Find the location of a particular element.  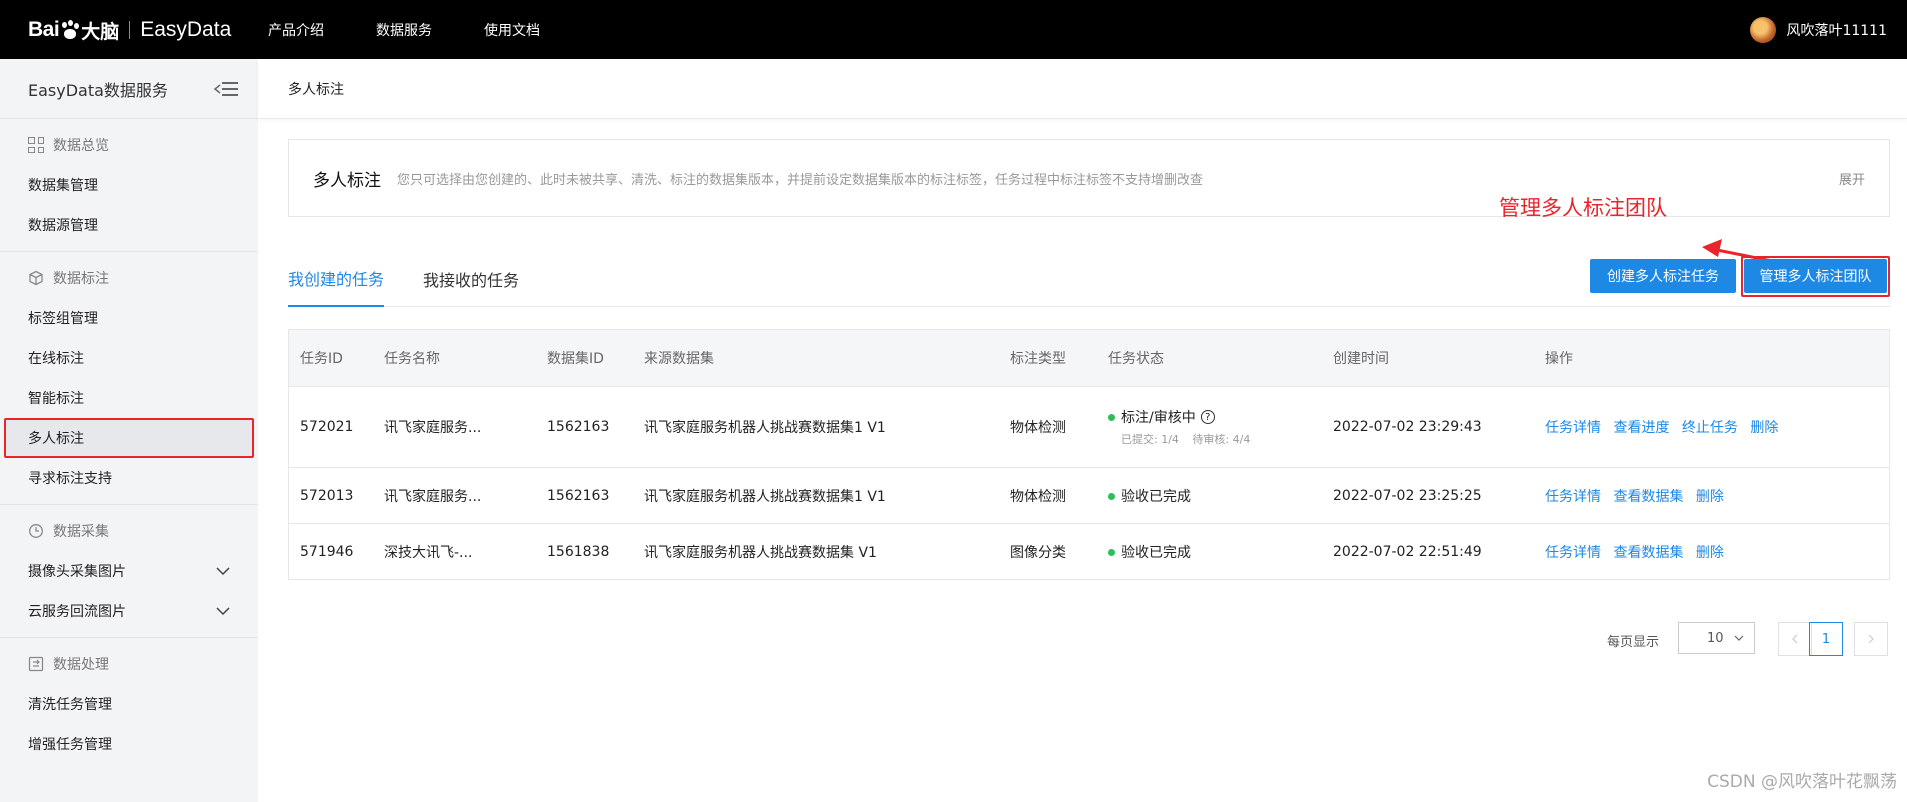

sidebar-item-smart-label: 智能标注 is located at coordinates (129, 398).